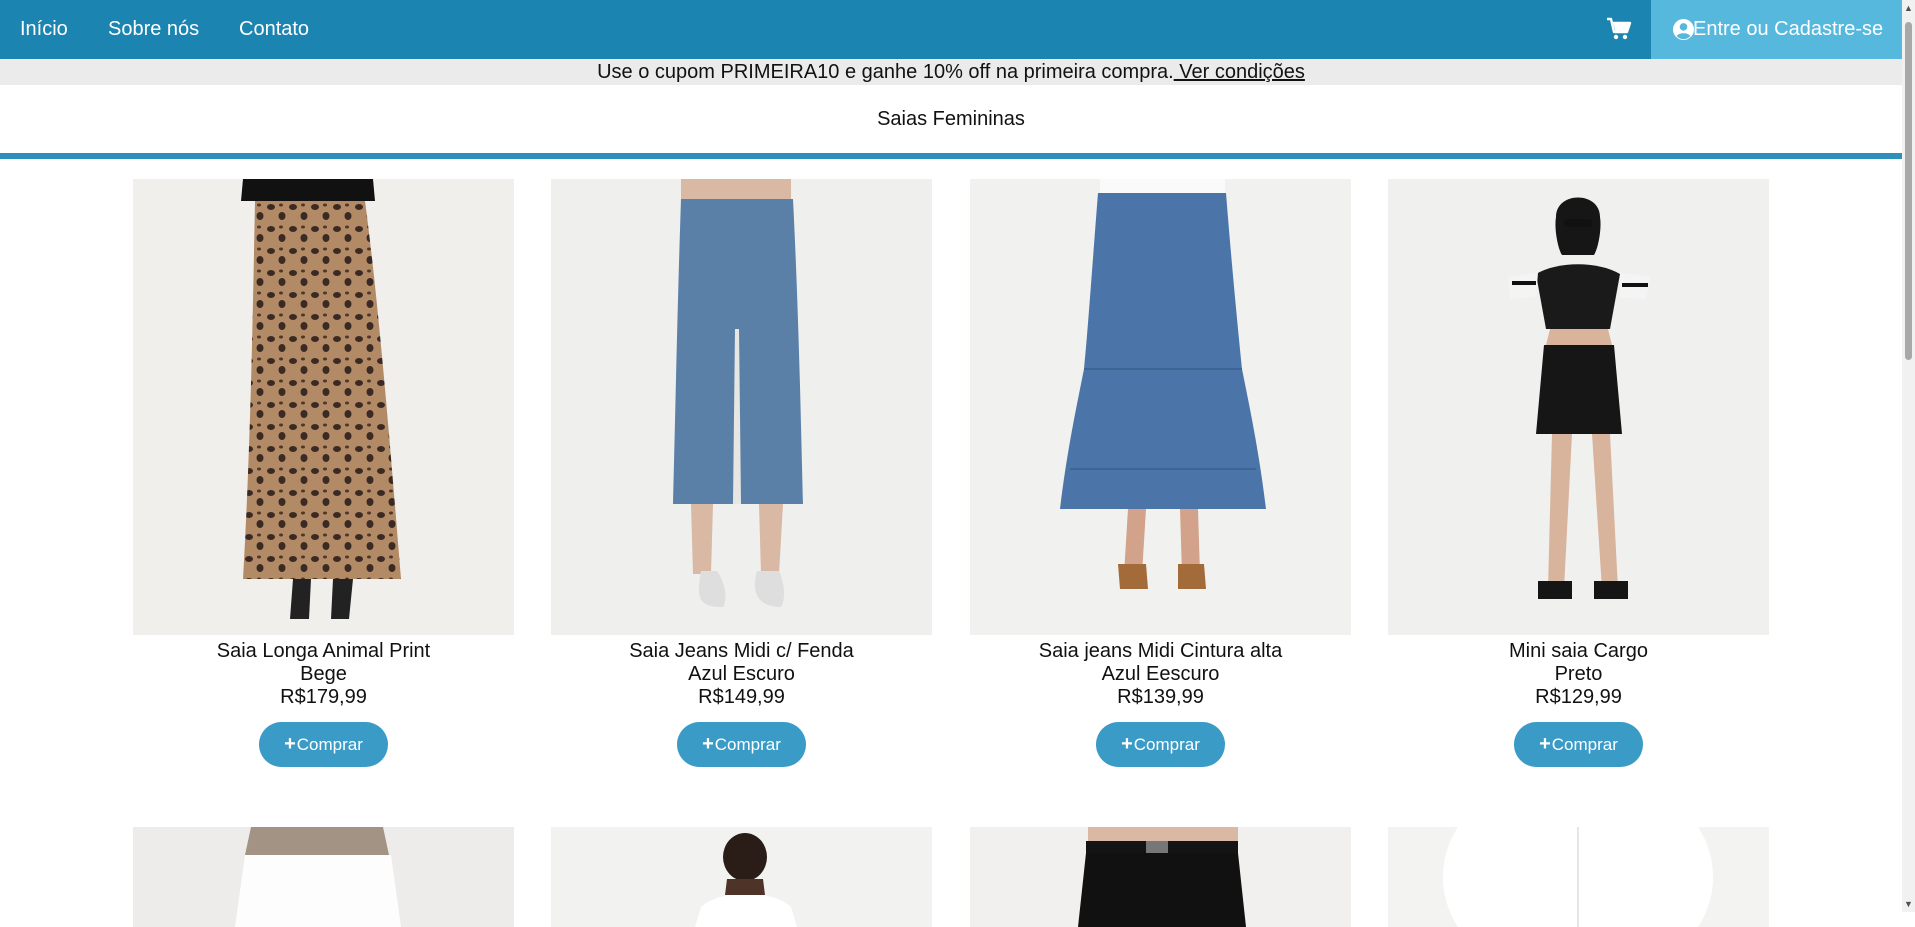 The width and height of the screenshot is (1915, 927). What do you see at coordinates (1160, 651) in the screenshot?
I see `product-name: Saia jeans Midi Cintura alta` at bounding box center [1160, 651].